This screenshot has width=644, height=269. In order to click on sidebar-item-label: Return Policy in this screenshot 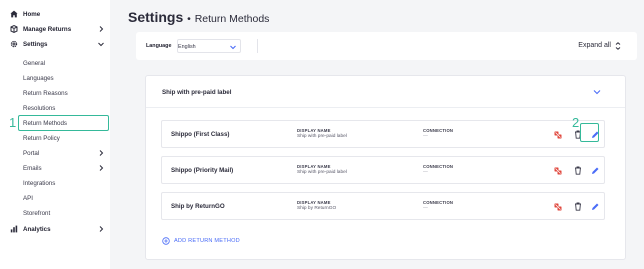, I will do `click(41, 138)`.